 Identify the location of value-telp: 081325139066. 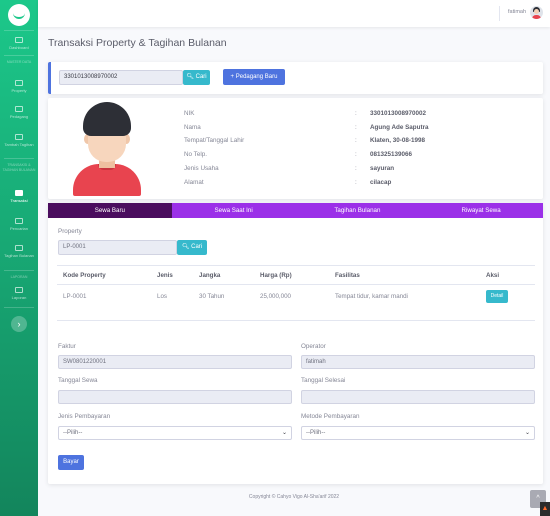
(391, 154).